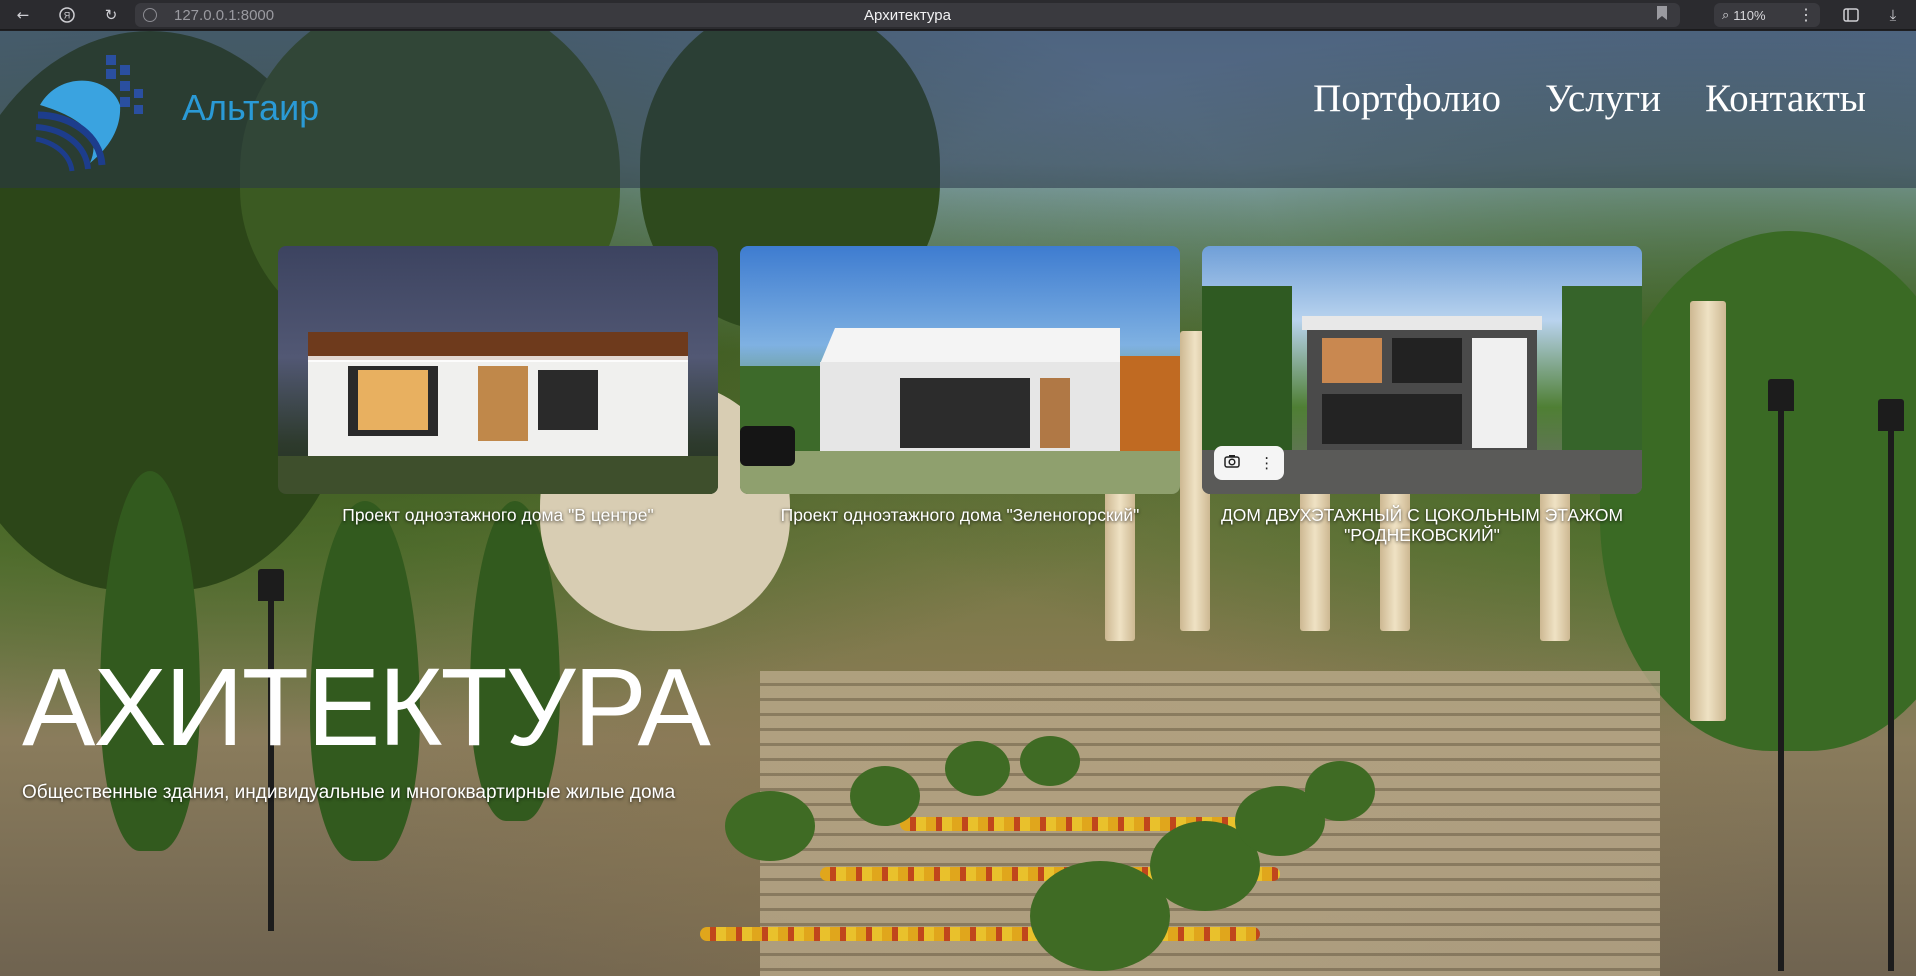  What do you see at coordinates (1266, 463) in the screenshot?
I see `more-options-icon: ⋮` at bounding box center [1266, 463].